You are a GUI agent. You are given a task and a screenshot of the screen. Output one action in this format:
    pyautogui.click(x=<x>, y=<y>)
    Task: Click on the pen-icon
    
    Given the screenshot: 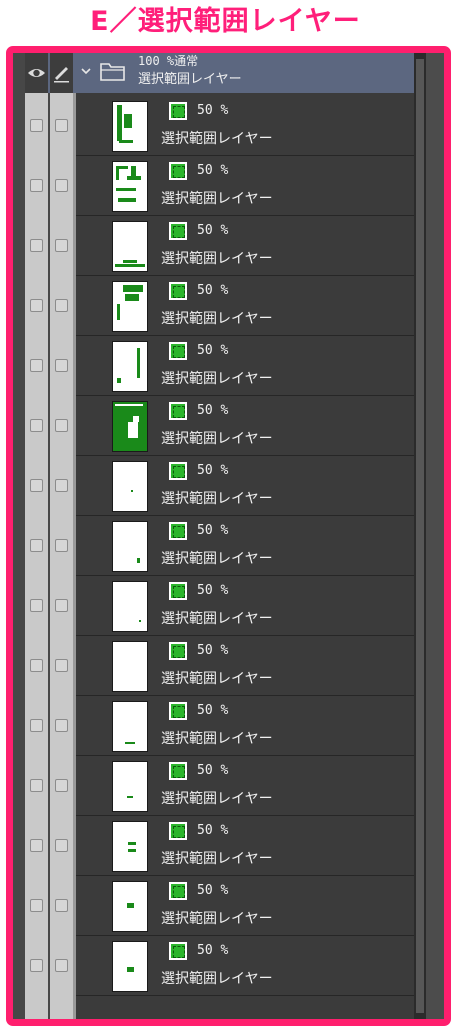 What is the action you would take?
    pyautogui.click(x=61, y=75)
    